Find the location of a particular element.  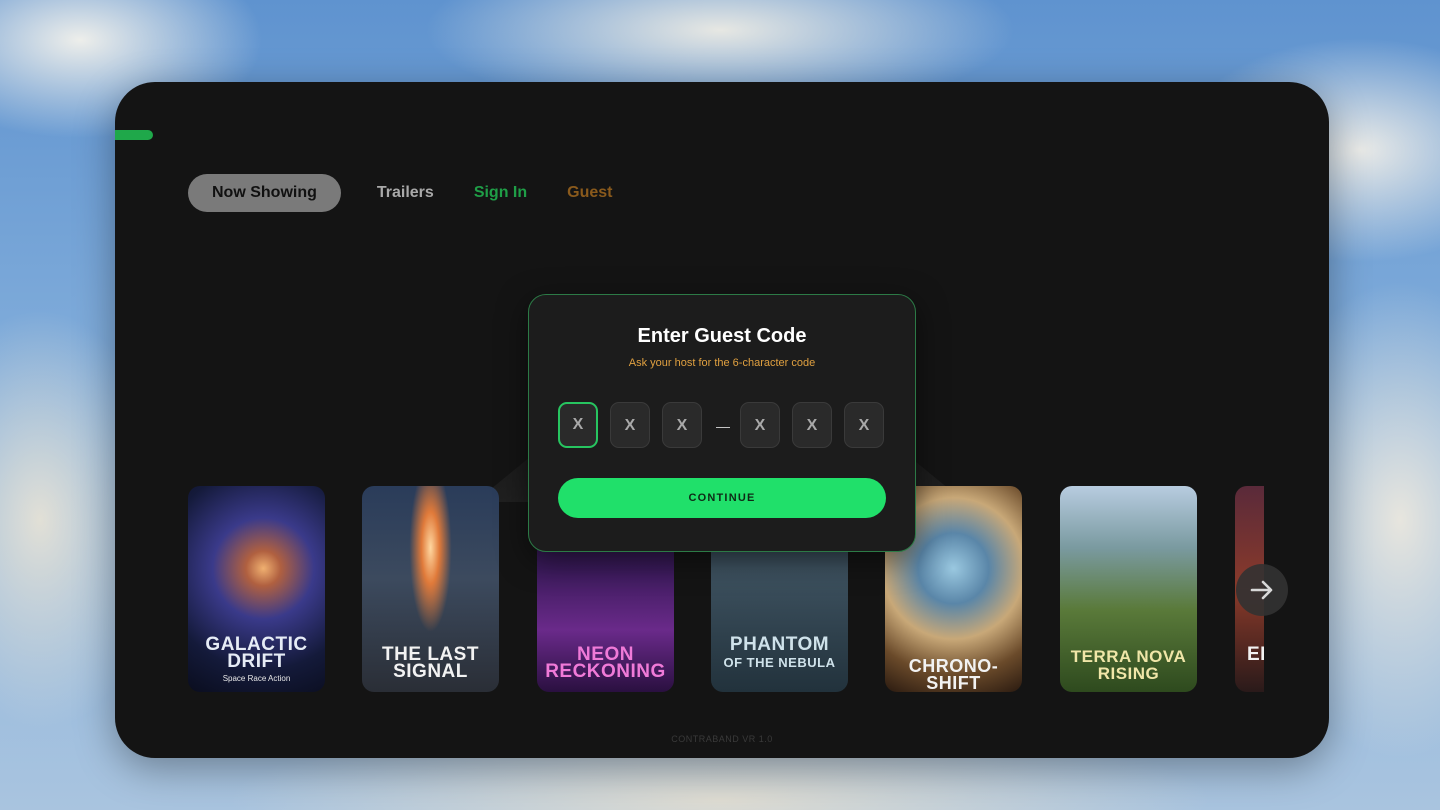

movie-title-line1: CHRONO-SHIFT is located at coordinates (953, 674).